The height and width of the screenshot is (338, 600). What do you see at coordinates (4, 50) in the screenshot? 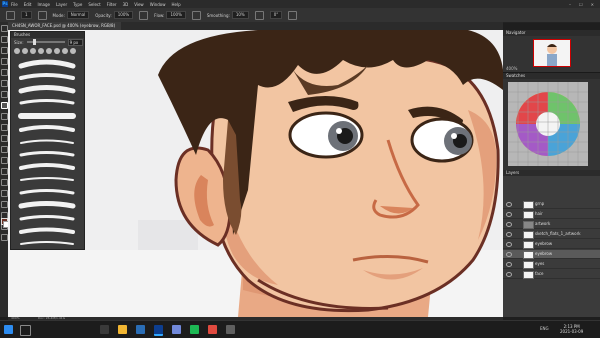
I see `lasso-tool-icon` at bounding box center [4, 50].